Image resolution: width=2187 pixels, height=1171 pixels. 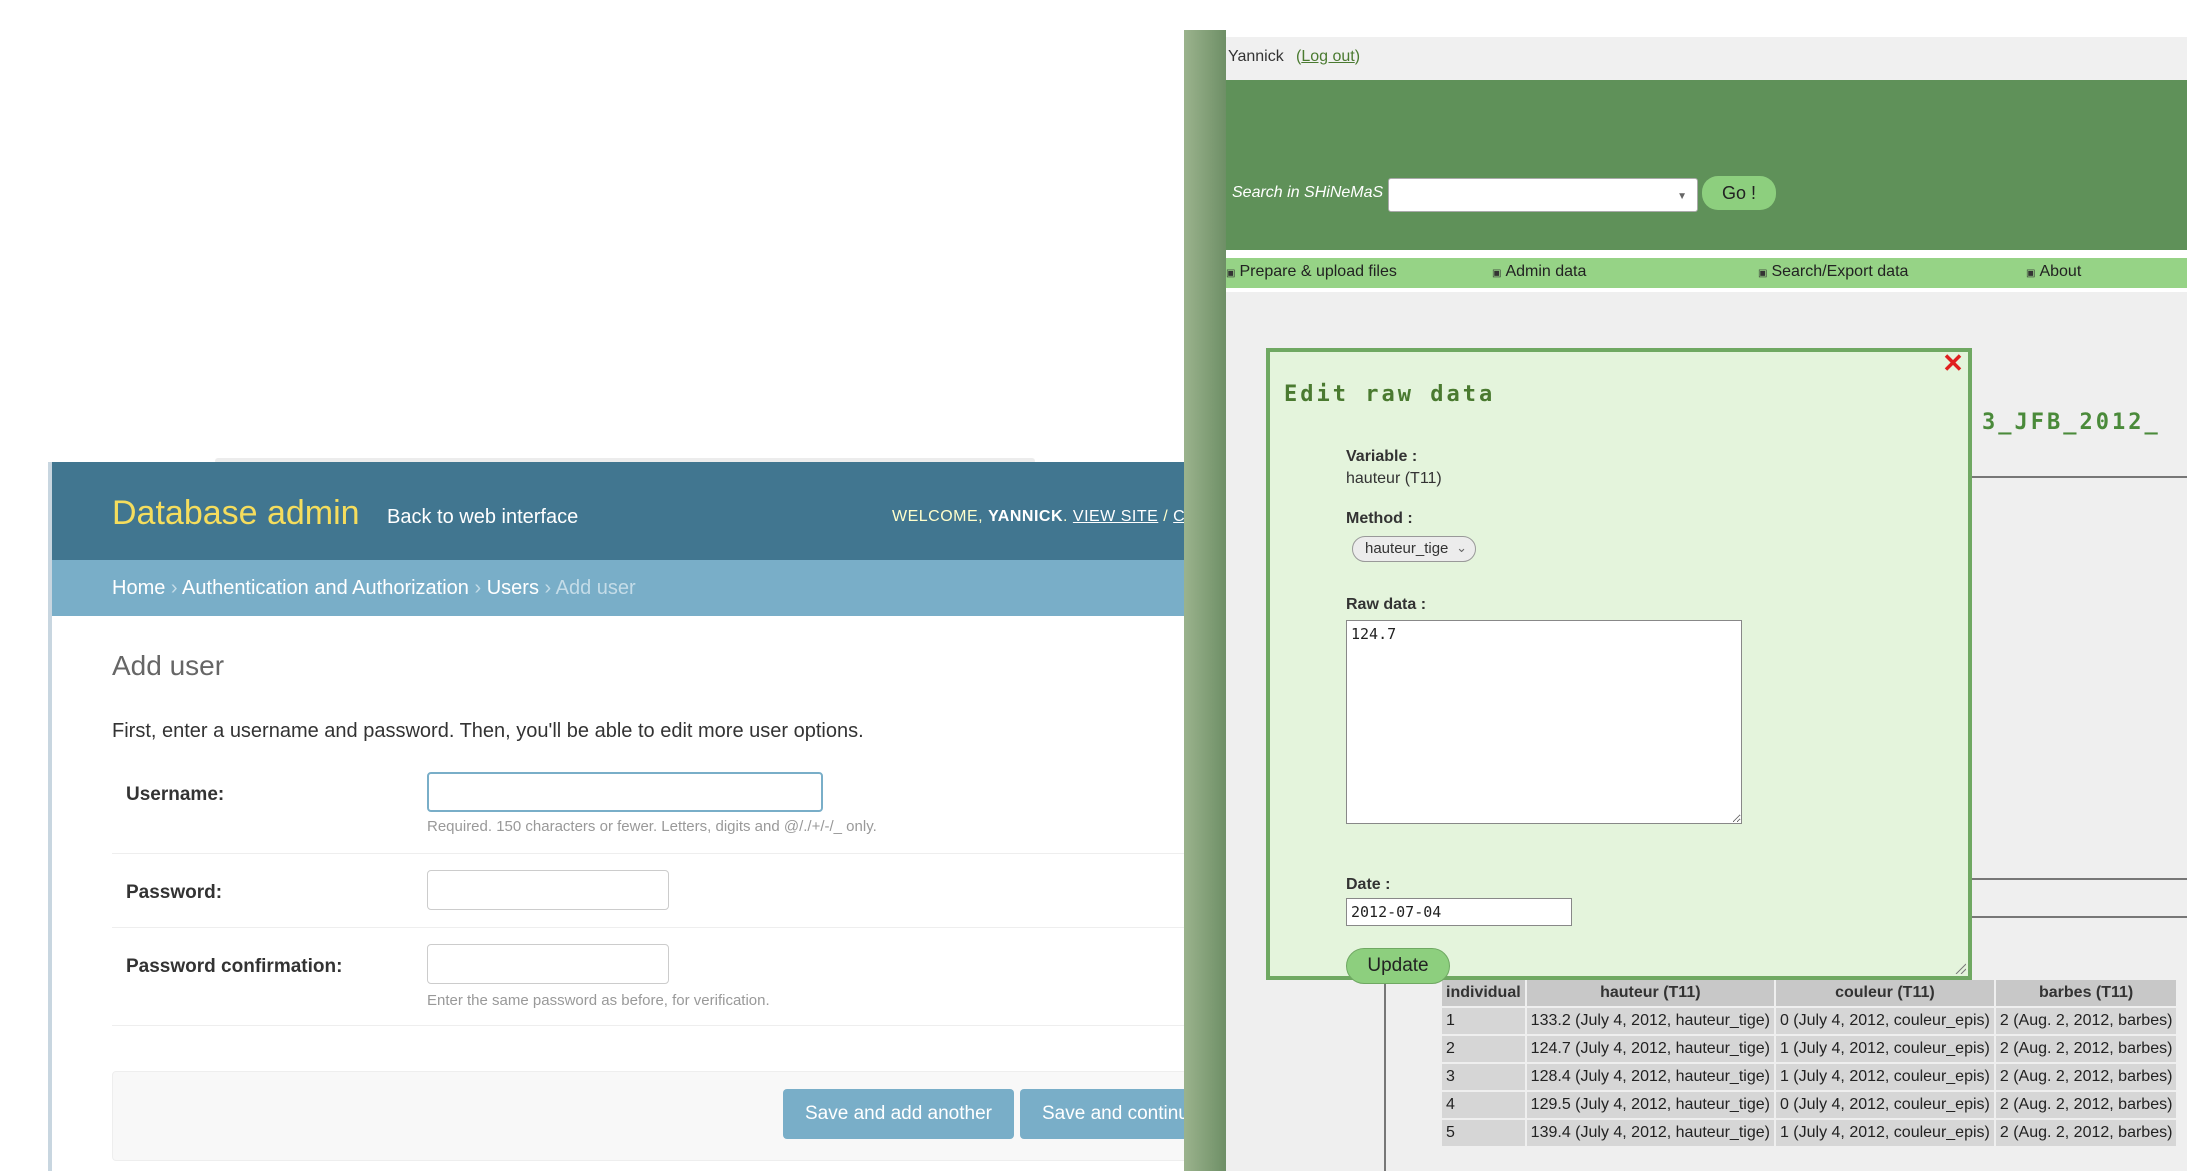 I want to click on date-input, so click(x=1459, y=912).